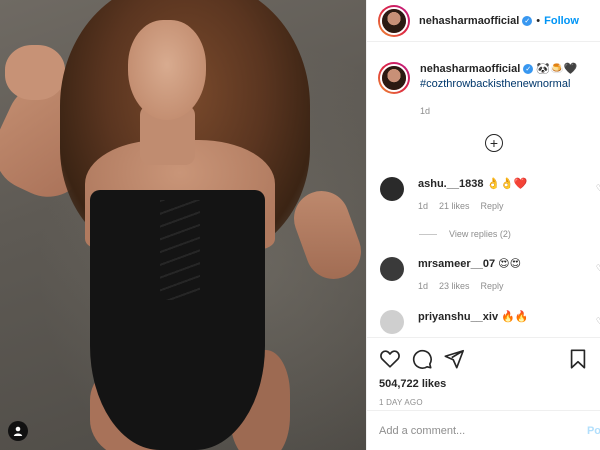 The width and height of the screenshot is (600, 450). I want to click on comment-input, so click(474, 430).